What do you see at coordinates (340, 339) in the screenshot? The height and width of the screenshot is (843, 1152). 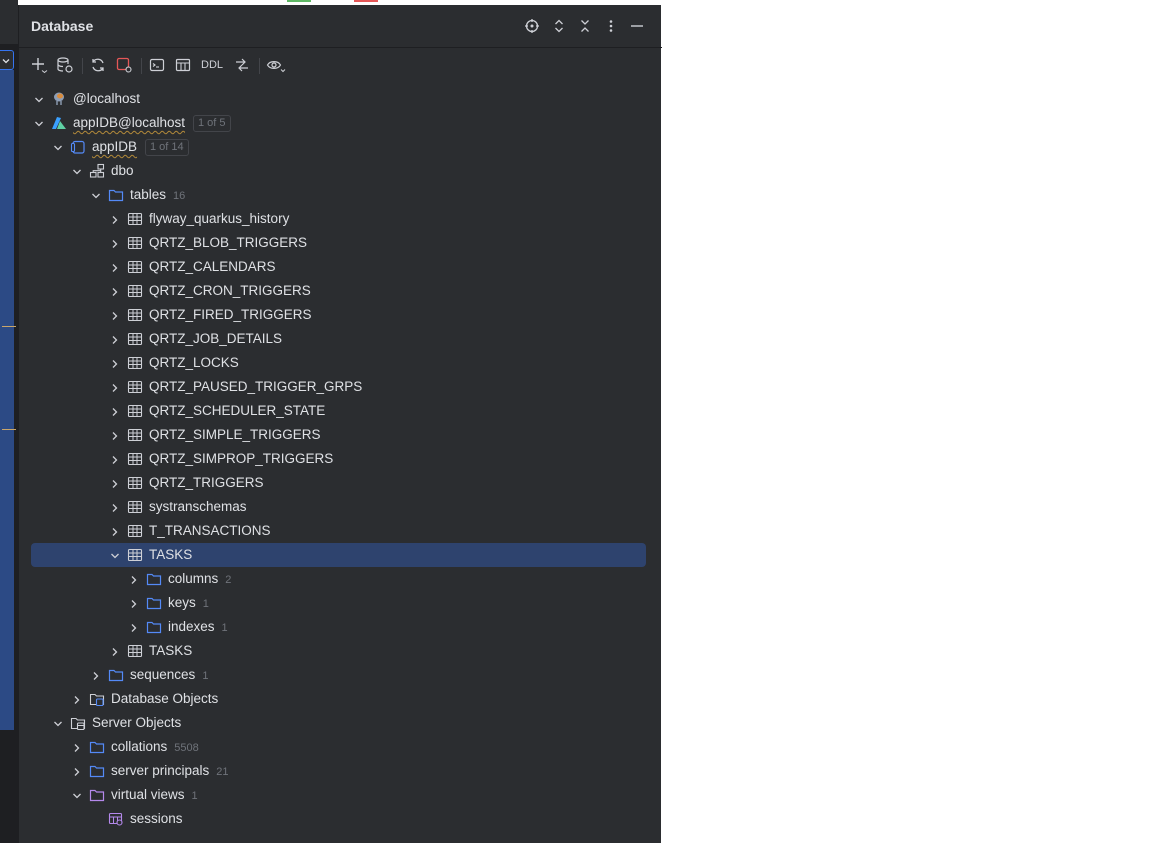 I see `tree-node: QRTZ_JOB_DETAILS` at bounding box center [340, 339].